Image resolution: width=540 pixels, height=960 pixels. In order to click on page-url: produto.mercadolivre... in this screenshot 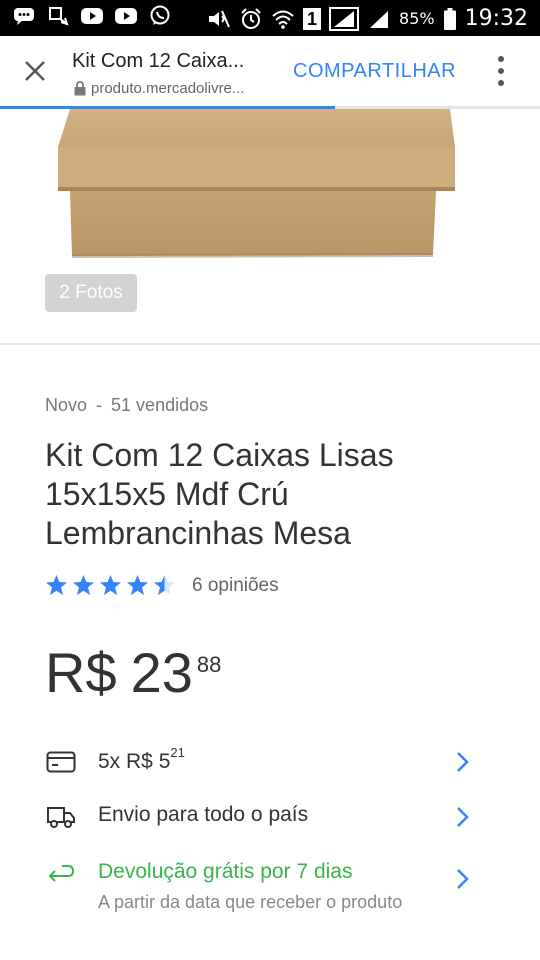, I will do `click(159, 88)`.